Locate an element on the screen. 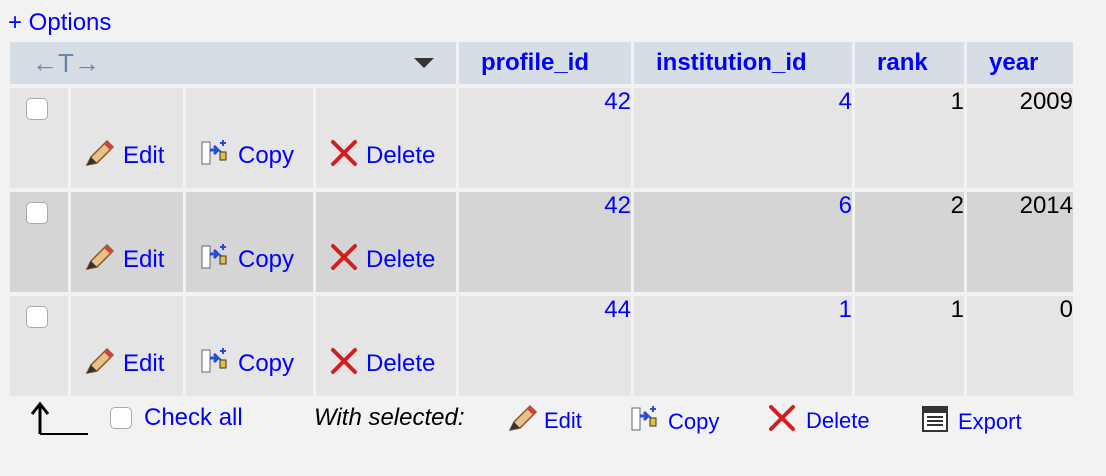  bulk-edit-button: Edit is located at coordinates (544, 421).